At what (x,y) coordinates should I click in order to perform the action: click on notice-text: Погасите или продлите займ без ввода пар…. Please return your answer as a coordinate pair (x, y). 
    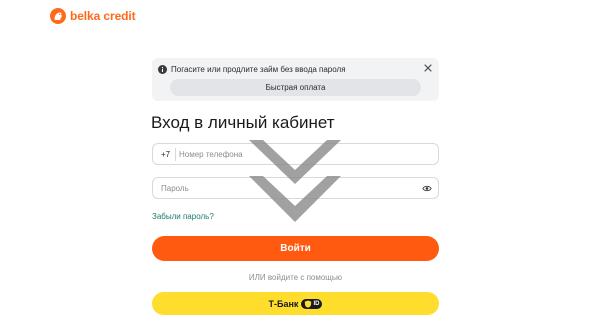
    Looking at the image, I should click on (258, 69).